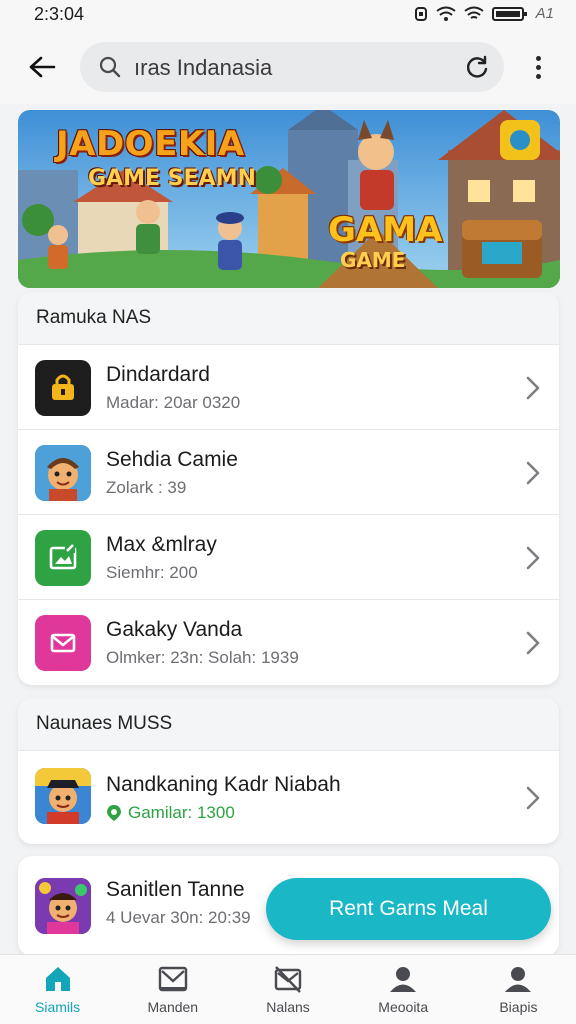  What do you see at coordinates (288, 1007) in the screenshot?
I see `nav-label: Nalans` at bounding box center [288, 1007].